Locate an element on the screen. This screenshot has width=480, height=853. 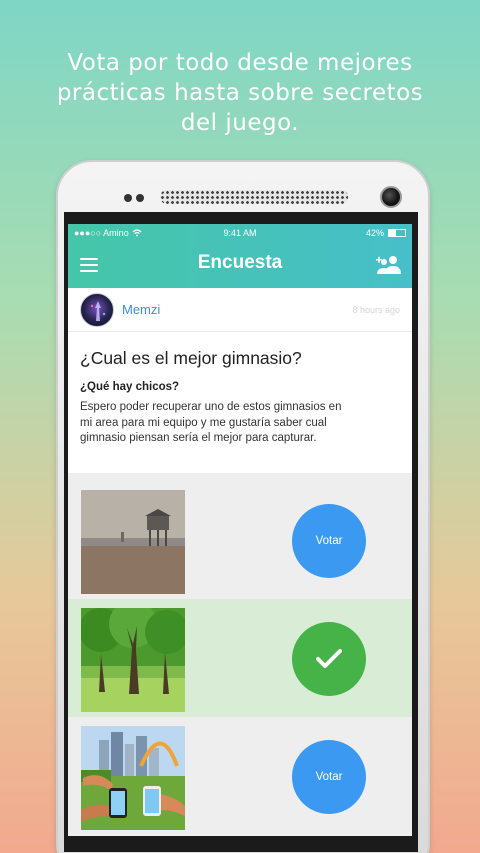
option-image-park is located at coordinates (133, 659).